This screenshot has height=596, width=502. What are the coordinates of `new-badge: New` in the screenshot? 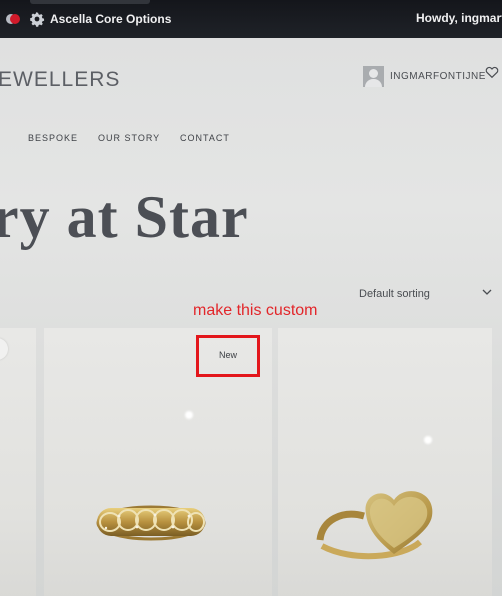 It's located at (228, 355).